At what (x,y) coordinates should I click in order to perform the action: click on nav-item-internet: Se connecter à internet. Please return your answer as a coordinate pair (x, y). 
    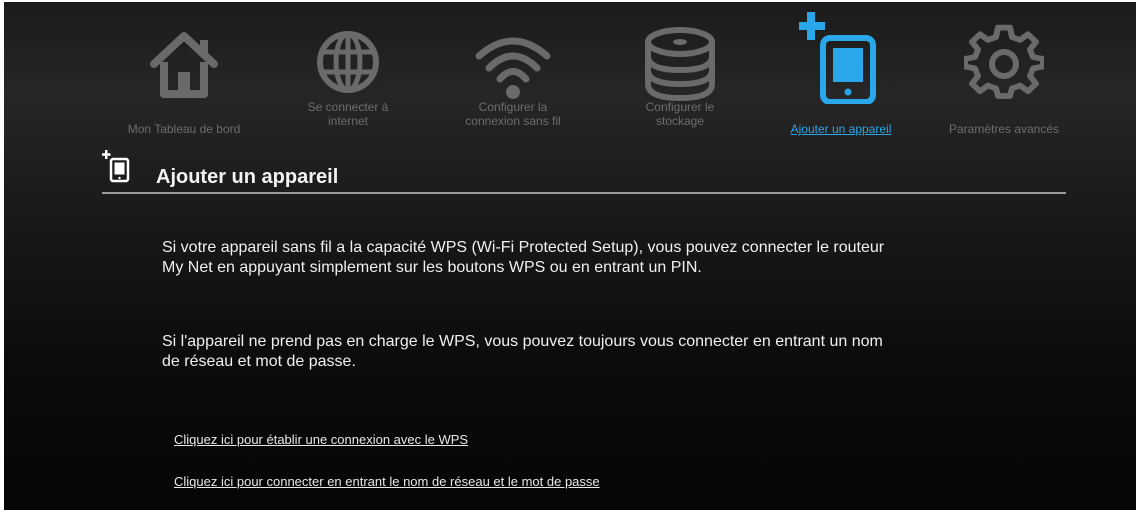
    Looking at the image, I should click on (348, 72).